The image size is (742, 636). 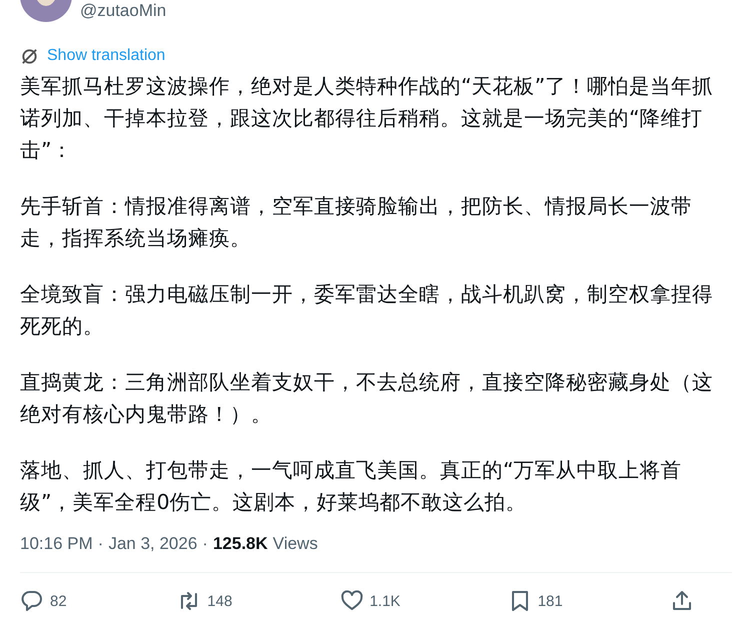 What do you see at coordinates (56, 544) in the screenshot?
I see `post-time: 10:16 PM` at bounding box center [56, 544].